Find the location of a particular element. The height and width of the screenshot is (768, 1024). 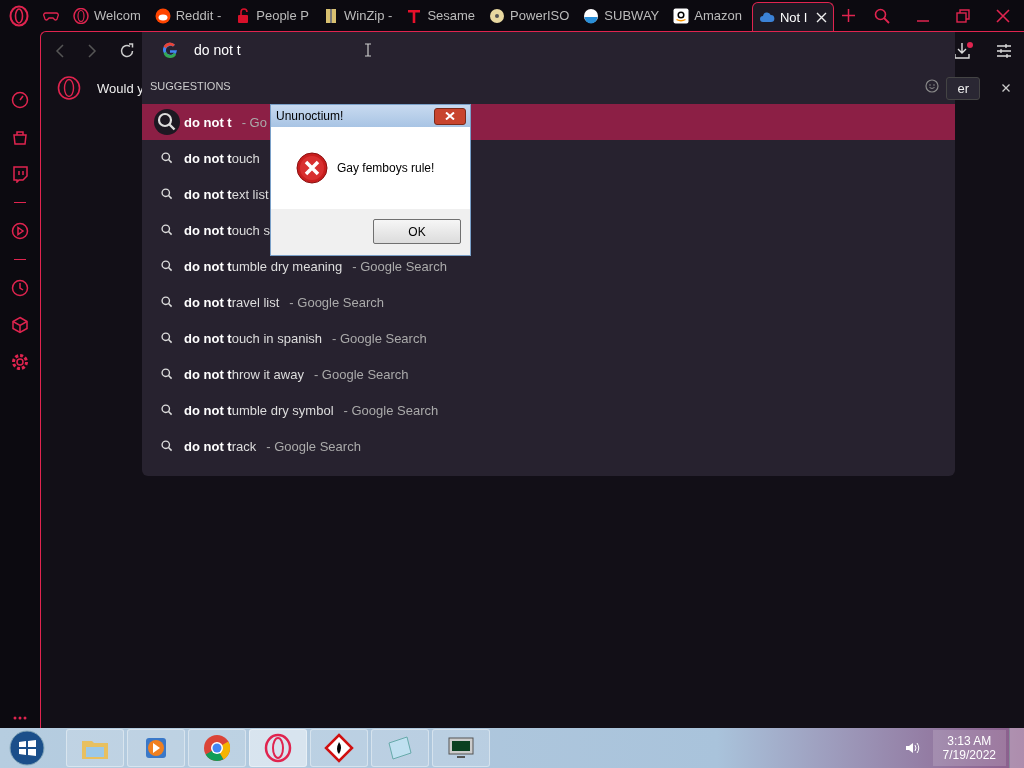

new-tab-icon is located at coordinates (849, 15).